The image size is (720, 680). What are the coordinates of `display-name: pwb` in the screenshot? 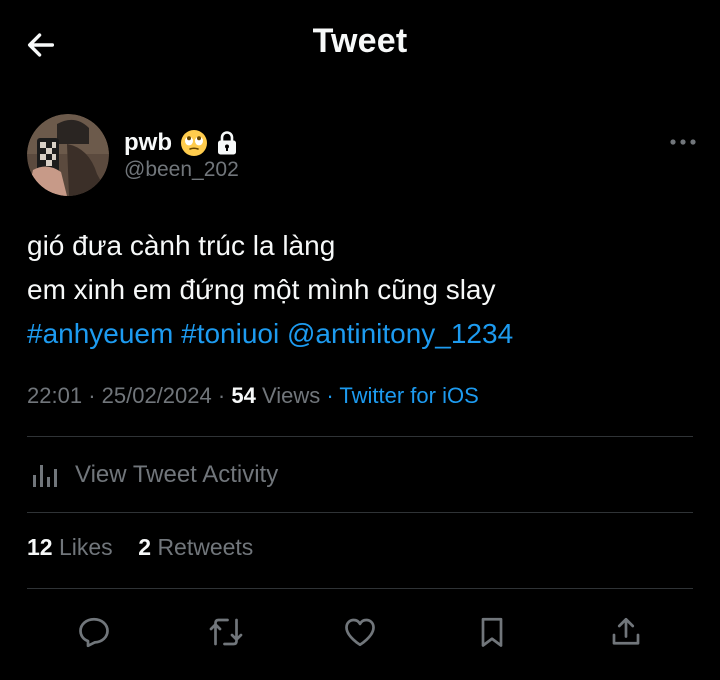 It's located at (148, 142).